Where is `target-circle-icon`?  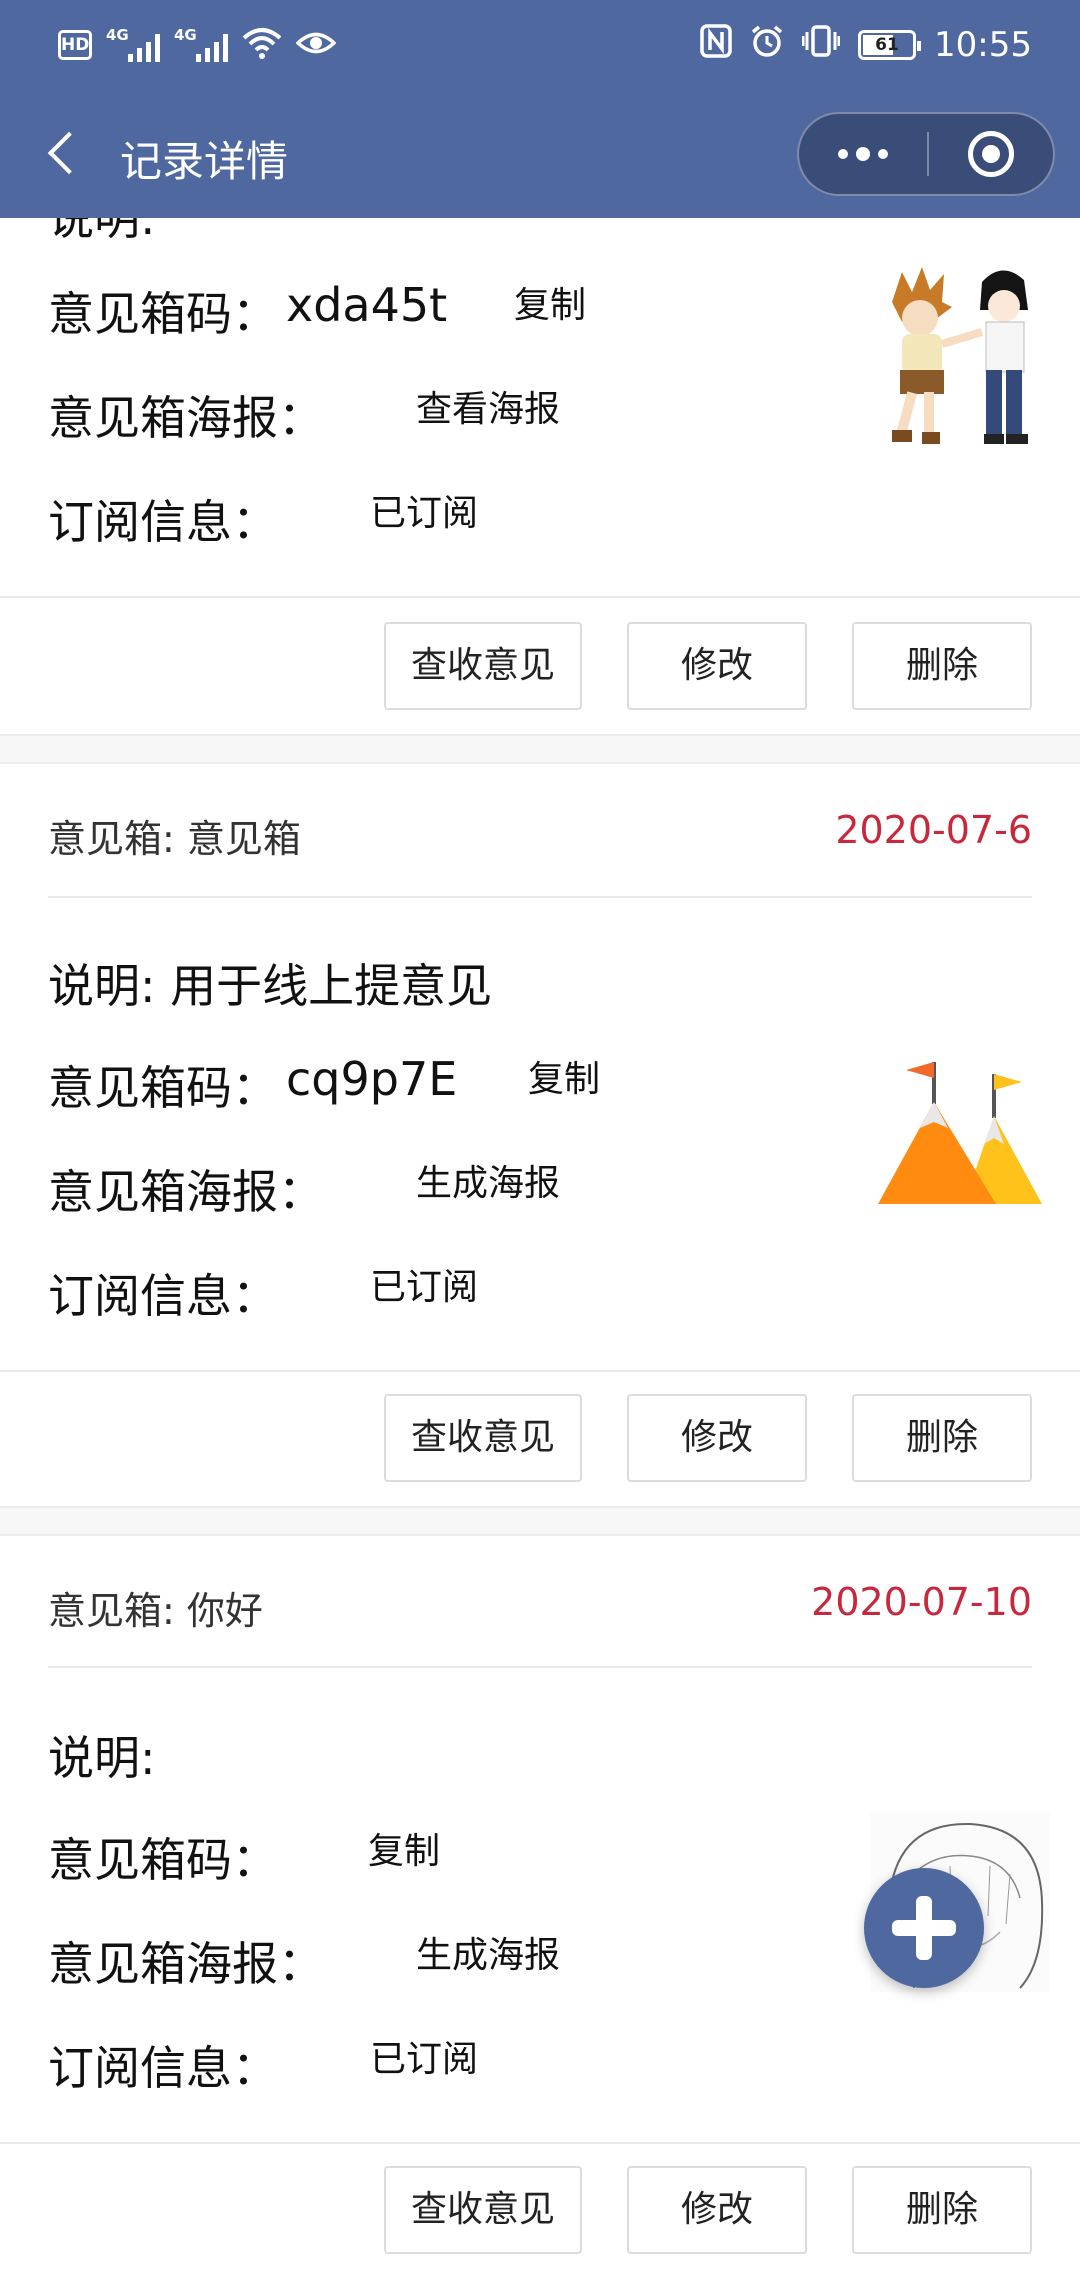
target-circle-icon is located at coordinates (991, 154).